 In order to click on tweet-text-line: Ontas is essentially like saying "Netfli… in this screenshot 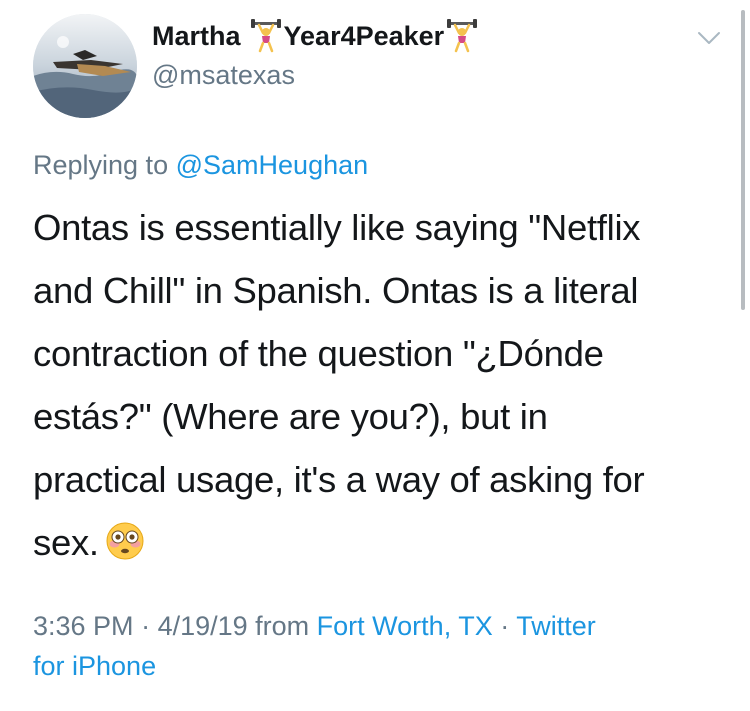, I will do `click(337, 227)`.